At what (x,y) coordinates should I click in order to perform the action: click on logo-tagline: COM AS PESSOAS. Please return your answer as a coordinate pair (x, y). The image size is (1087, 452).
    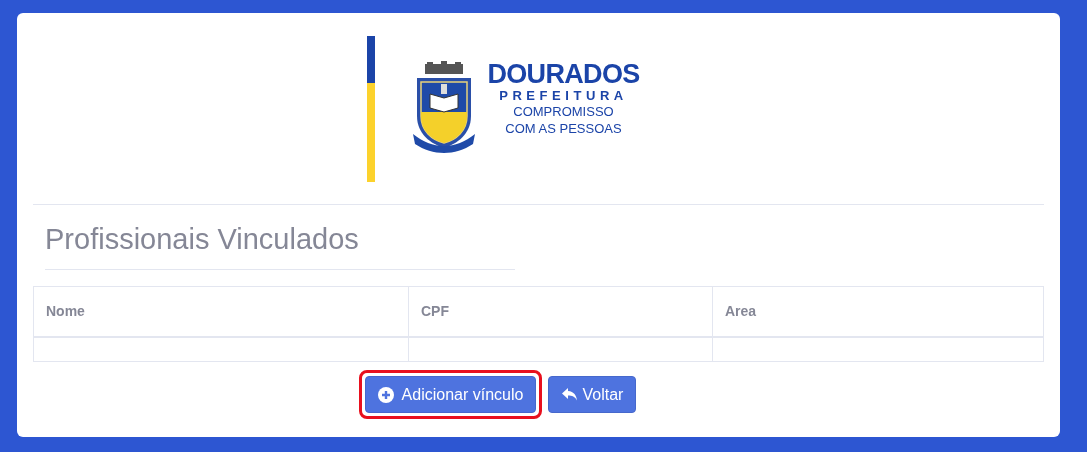
    Looking at the image, I should click on (563, 128).